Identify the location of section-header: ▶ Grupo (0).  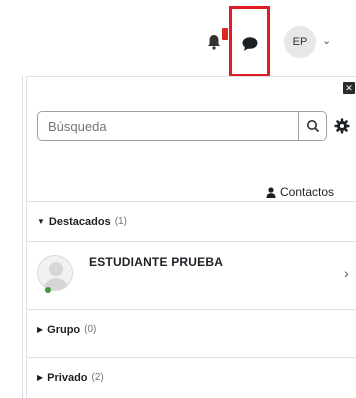
(191, 329).